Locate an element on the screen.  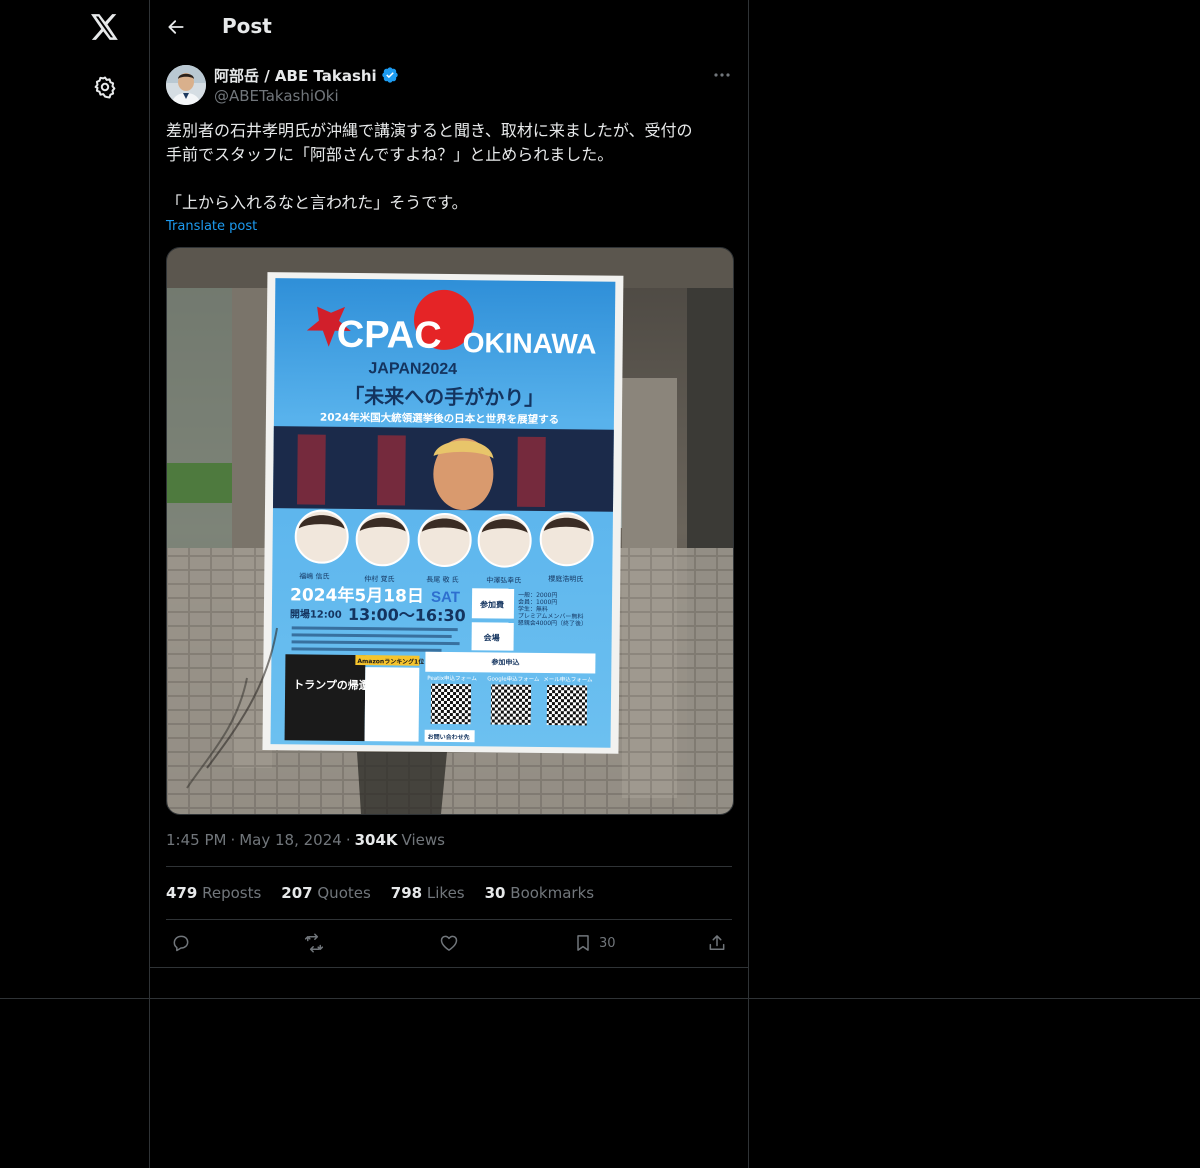
poster-day: SAT is located at coordinates (445, 597).